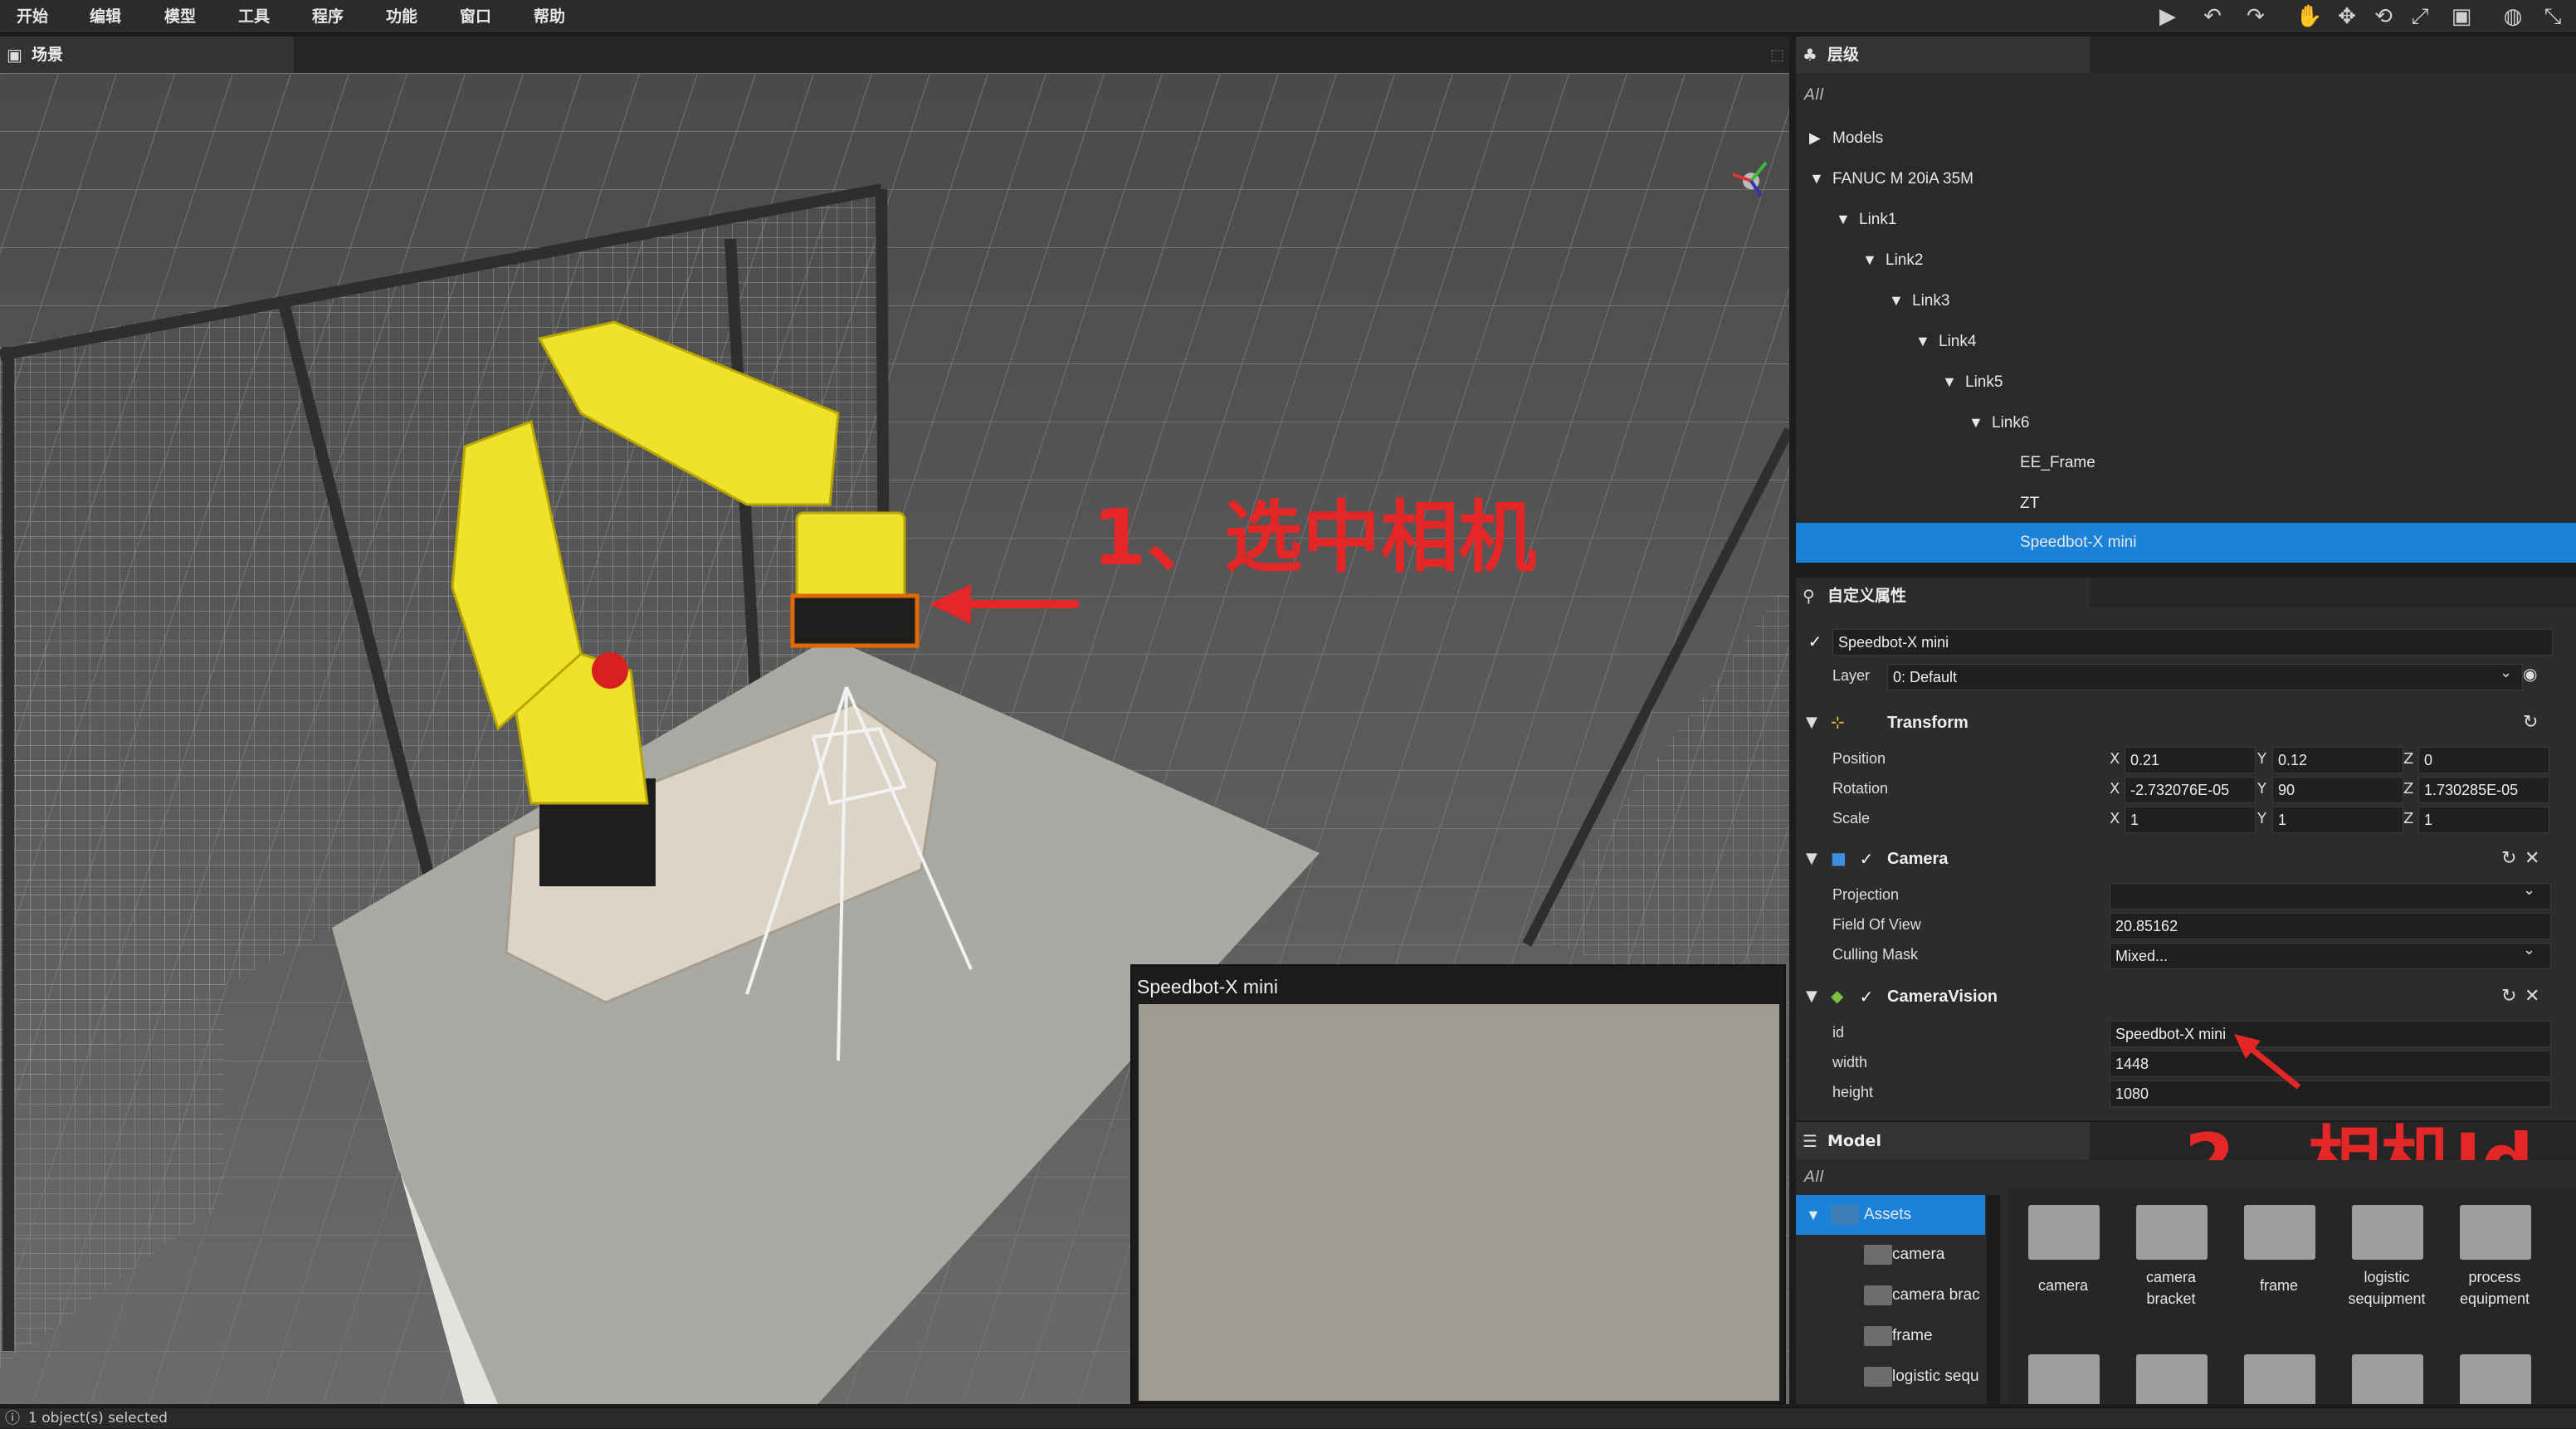 The height and width of the screenshot is (1429, 2576). I want to click on model-filter: All, so click(1814, 1177).